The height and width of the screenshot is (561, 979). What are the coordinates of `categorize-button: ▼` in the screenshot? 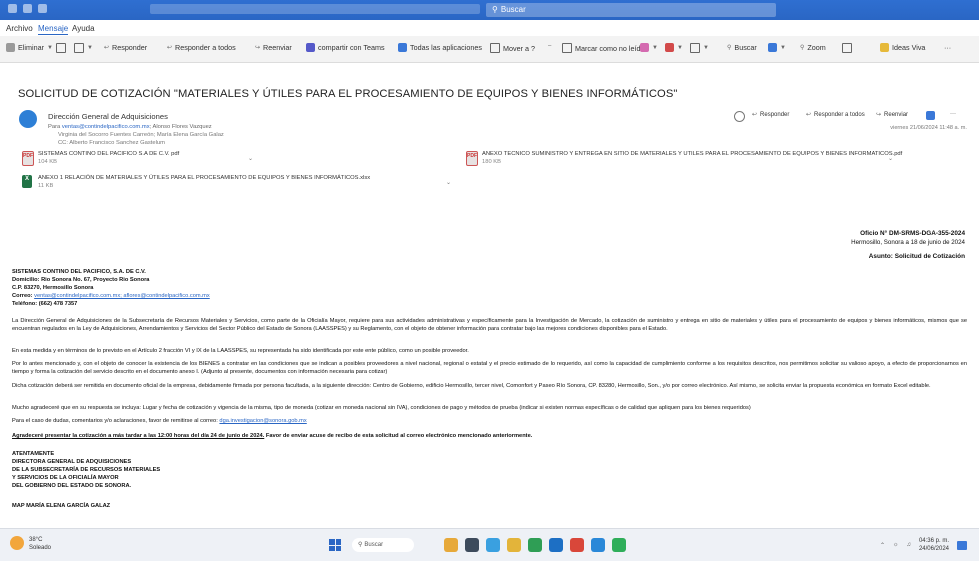 It's located at (649, 47).